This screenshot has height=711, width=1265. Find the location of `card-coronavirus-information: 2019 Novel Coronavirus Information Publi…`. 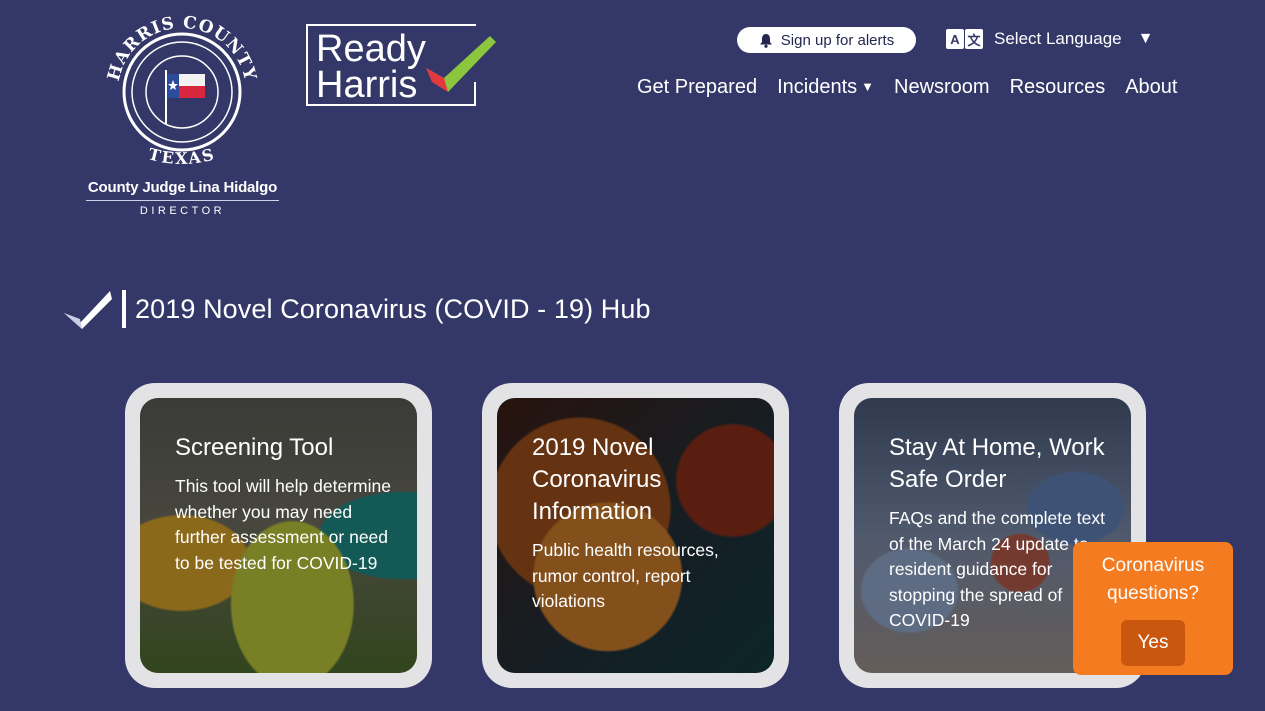

card-coronavirus-information: 2019 Novel Coronavirus Information Publi… is located at coordinates (635, 535).